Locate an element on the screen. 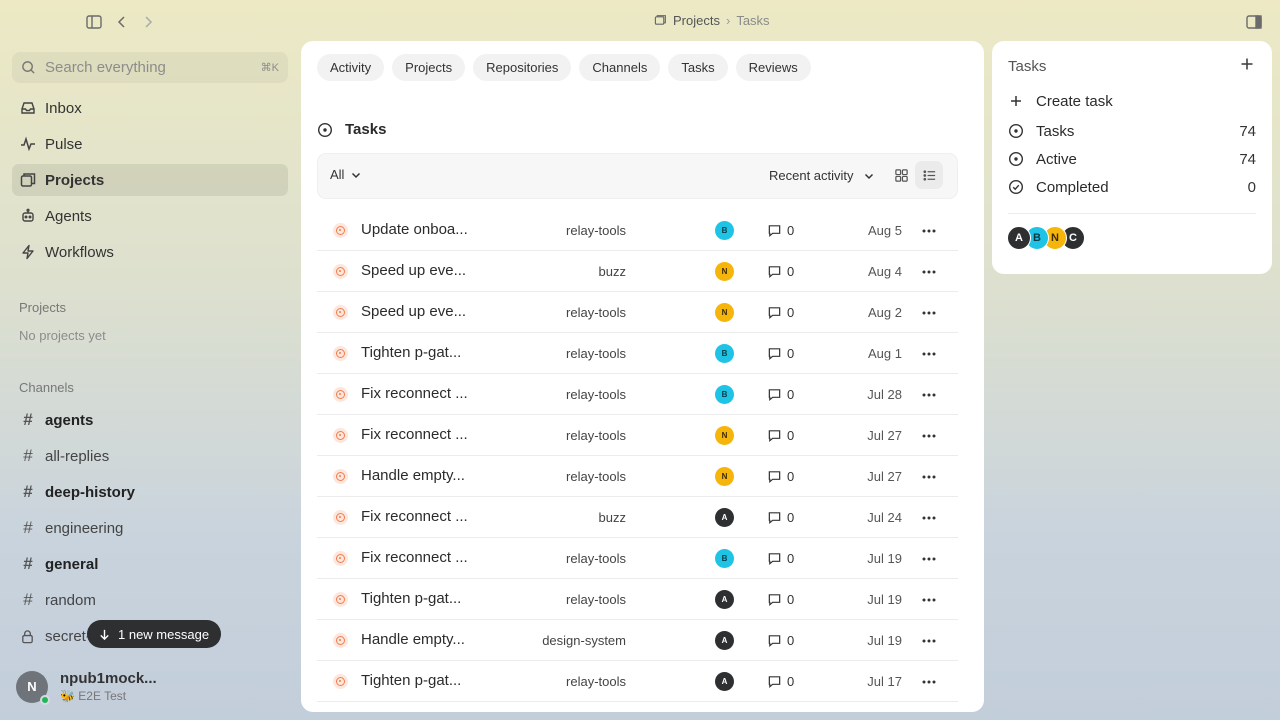 The height and width of the screenshot is (720, 1280). stat-tasks: Tasks 74 is located at coordinates (1132, 131).